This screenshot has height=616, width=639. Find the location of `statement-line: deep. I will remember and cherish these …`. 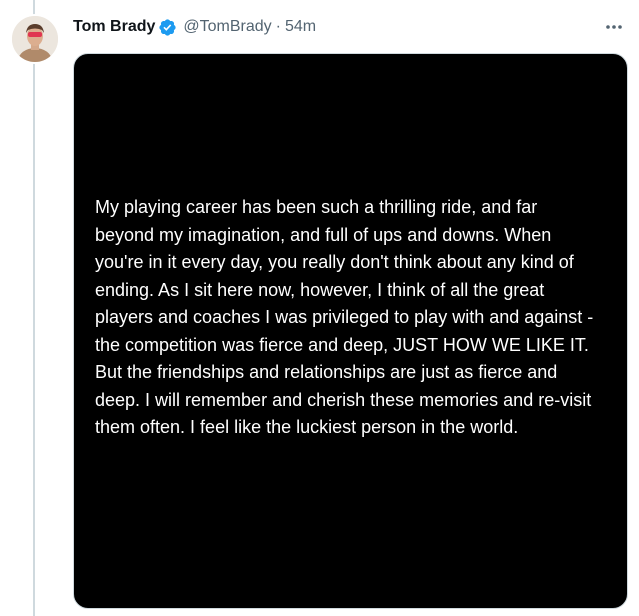

statement-line: deep. I will remember and cherish these … is located at coordinates (343, 399).